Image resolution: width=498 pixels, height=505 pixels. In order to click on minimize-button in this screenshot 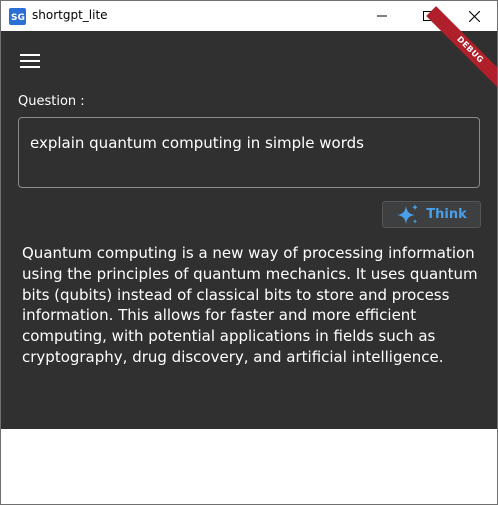, I will do `click(382, 16)`.